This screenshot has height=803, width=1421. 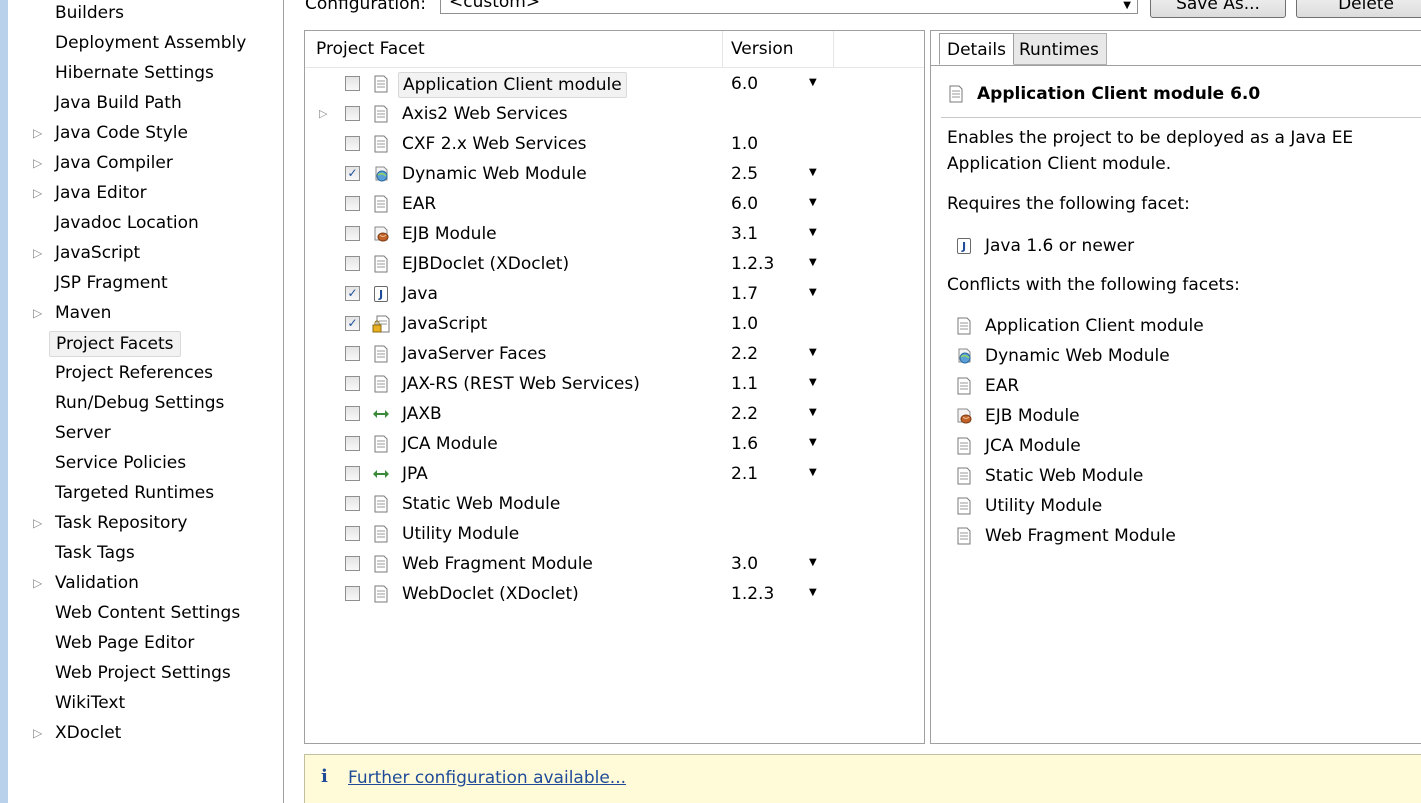 What do you see at coordinates (614, 594) in the screenshot?
I see `facet-row: WebDoclet (XDoclet) 1.2.3 ▼` at bounding box center [614, 594].